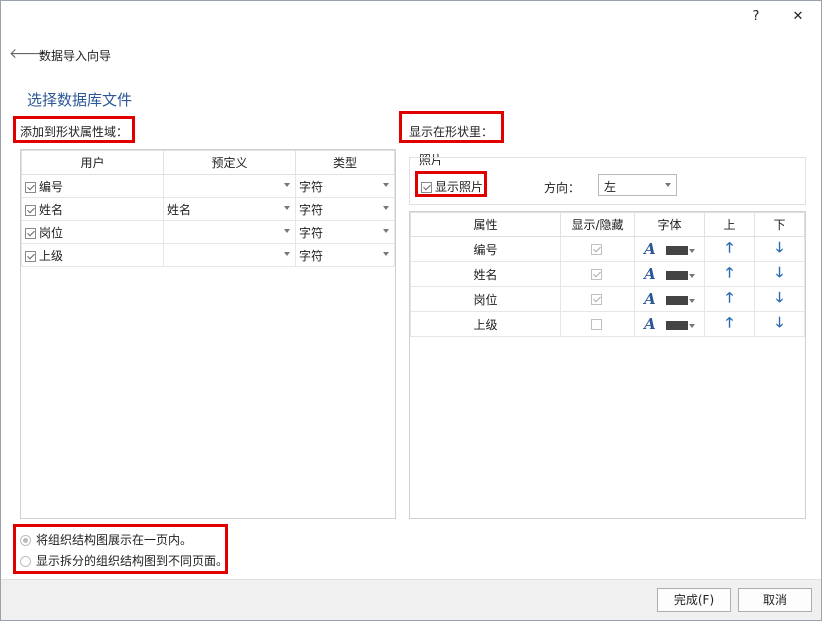 This screenshot has height=621, width=822. What do you see at coordinates (485, 299) in the screenshot?
I see `property-name: 岗位` at bounding box center [485, 299].